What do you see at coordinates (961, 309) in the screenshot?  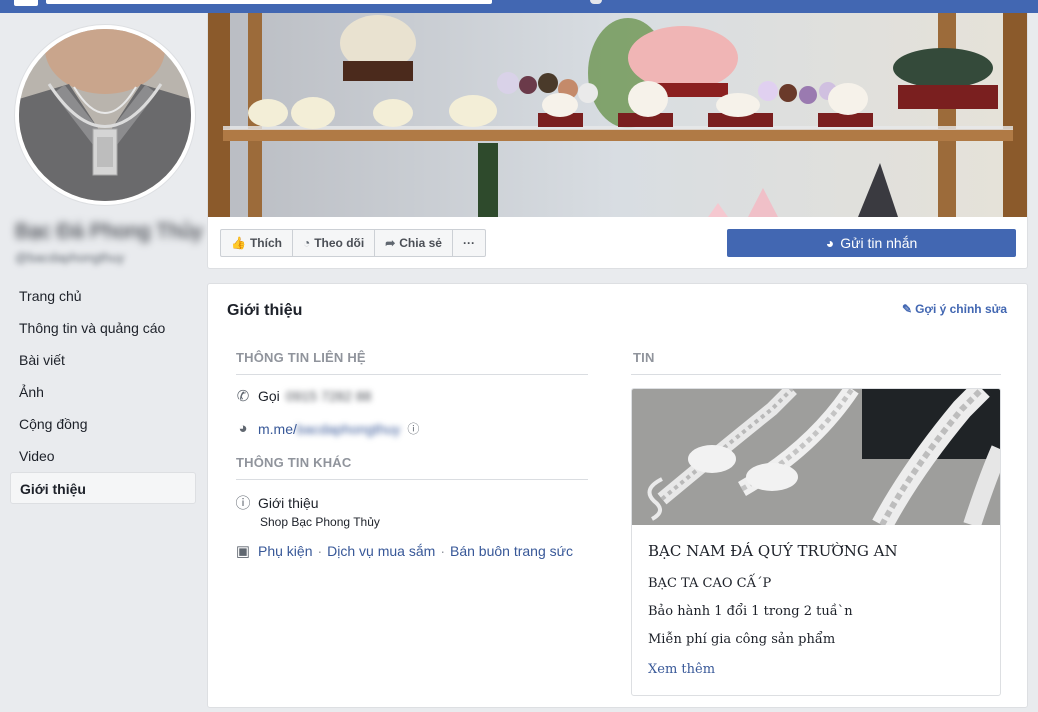 I see `suggest-edit-label: Gợi ý chỉnh sửa` at bounding box center [961, 309].